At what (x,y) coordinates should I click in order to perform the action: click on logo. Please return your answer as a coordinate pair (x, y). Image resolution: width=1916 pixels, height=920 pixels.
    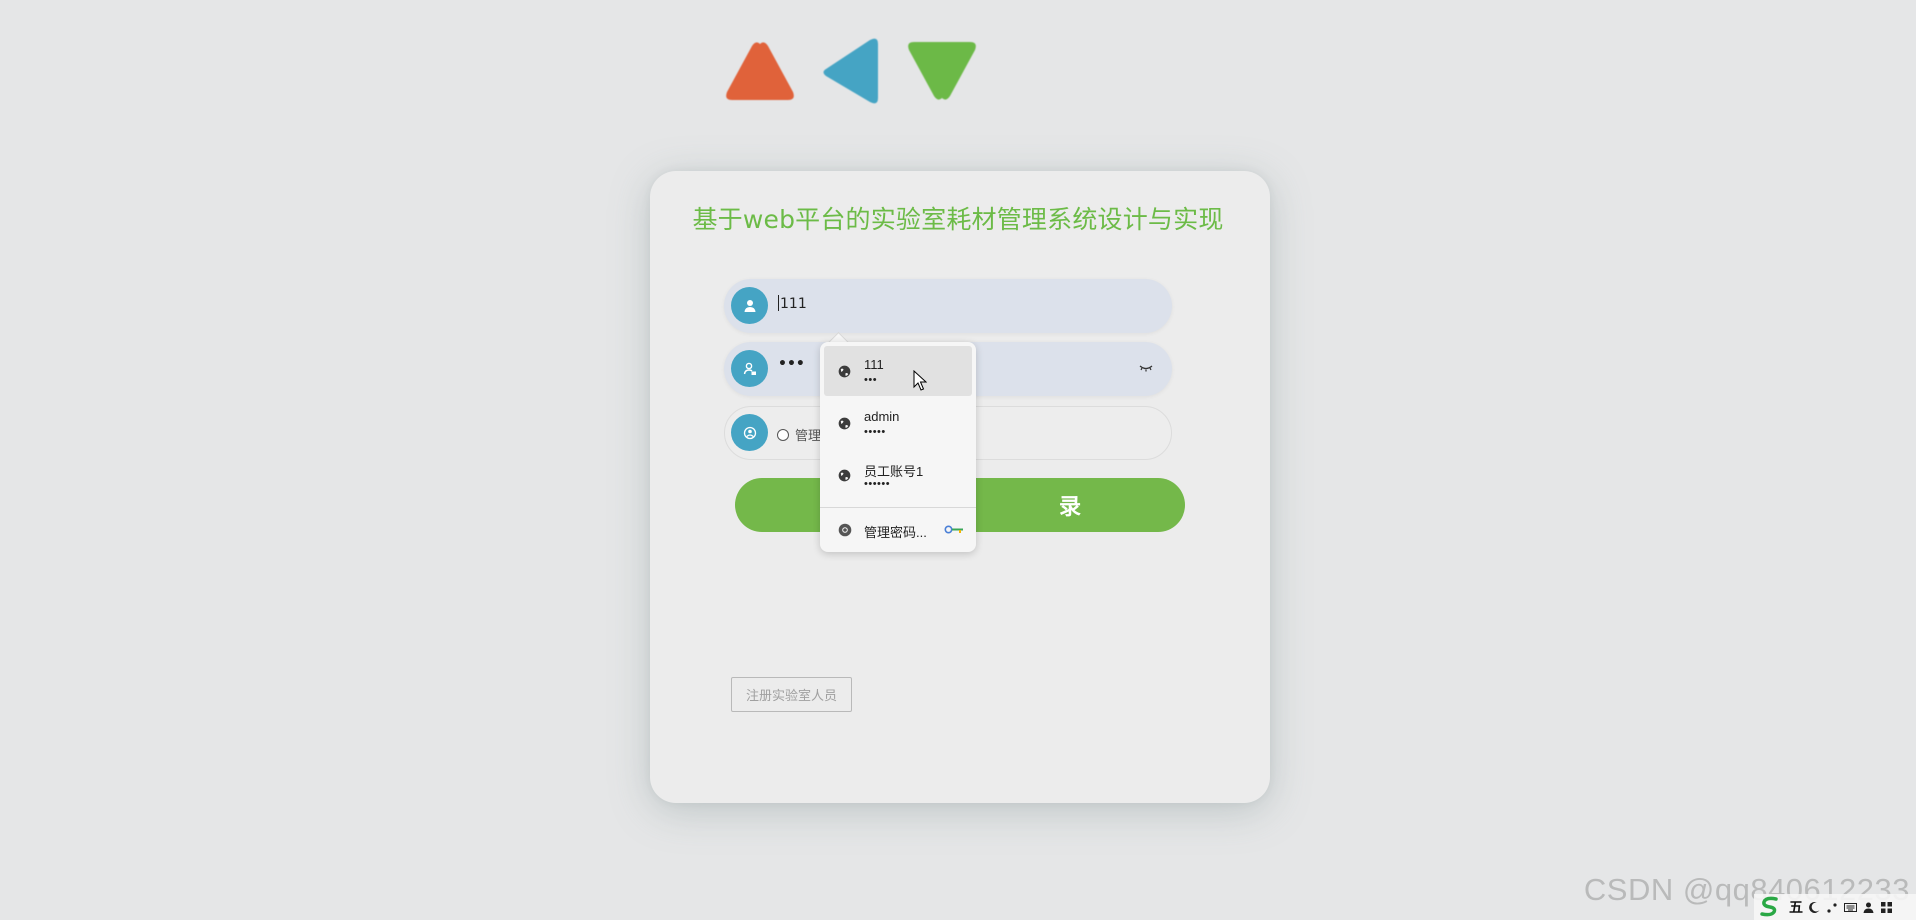
    Looking at the image, I should click on (855, 71).